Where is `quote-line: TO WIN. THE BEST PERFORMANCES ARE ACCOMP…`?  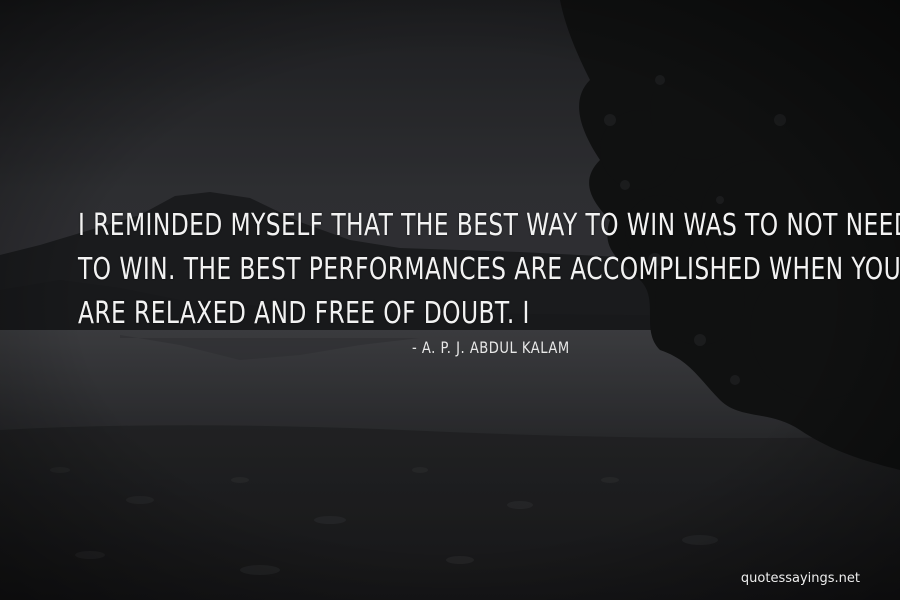
quote-line: TO WIN. THE BEST PERFORMANCES ARE ACCOMP… is located at coordinates (489, 269).